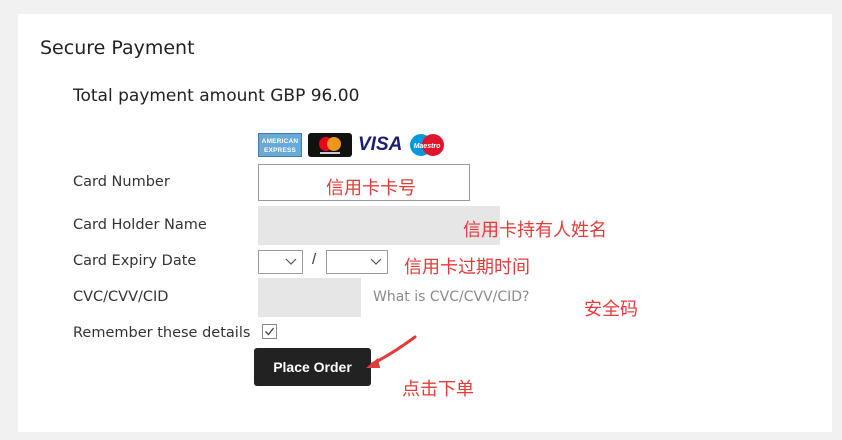 The image size is (842, 440). Describe the element at coordinates (330, 145) in the screenshot. I see `mastercard-logo` at that location.